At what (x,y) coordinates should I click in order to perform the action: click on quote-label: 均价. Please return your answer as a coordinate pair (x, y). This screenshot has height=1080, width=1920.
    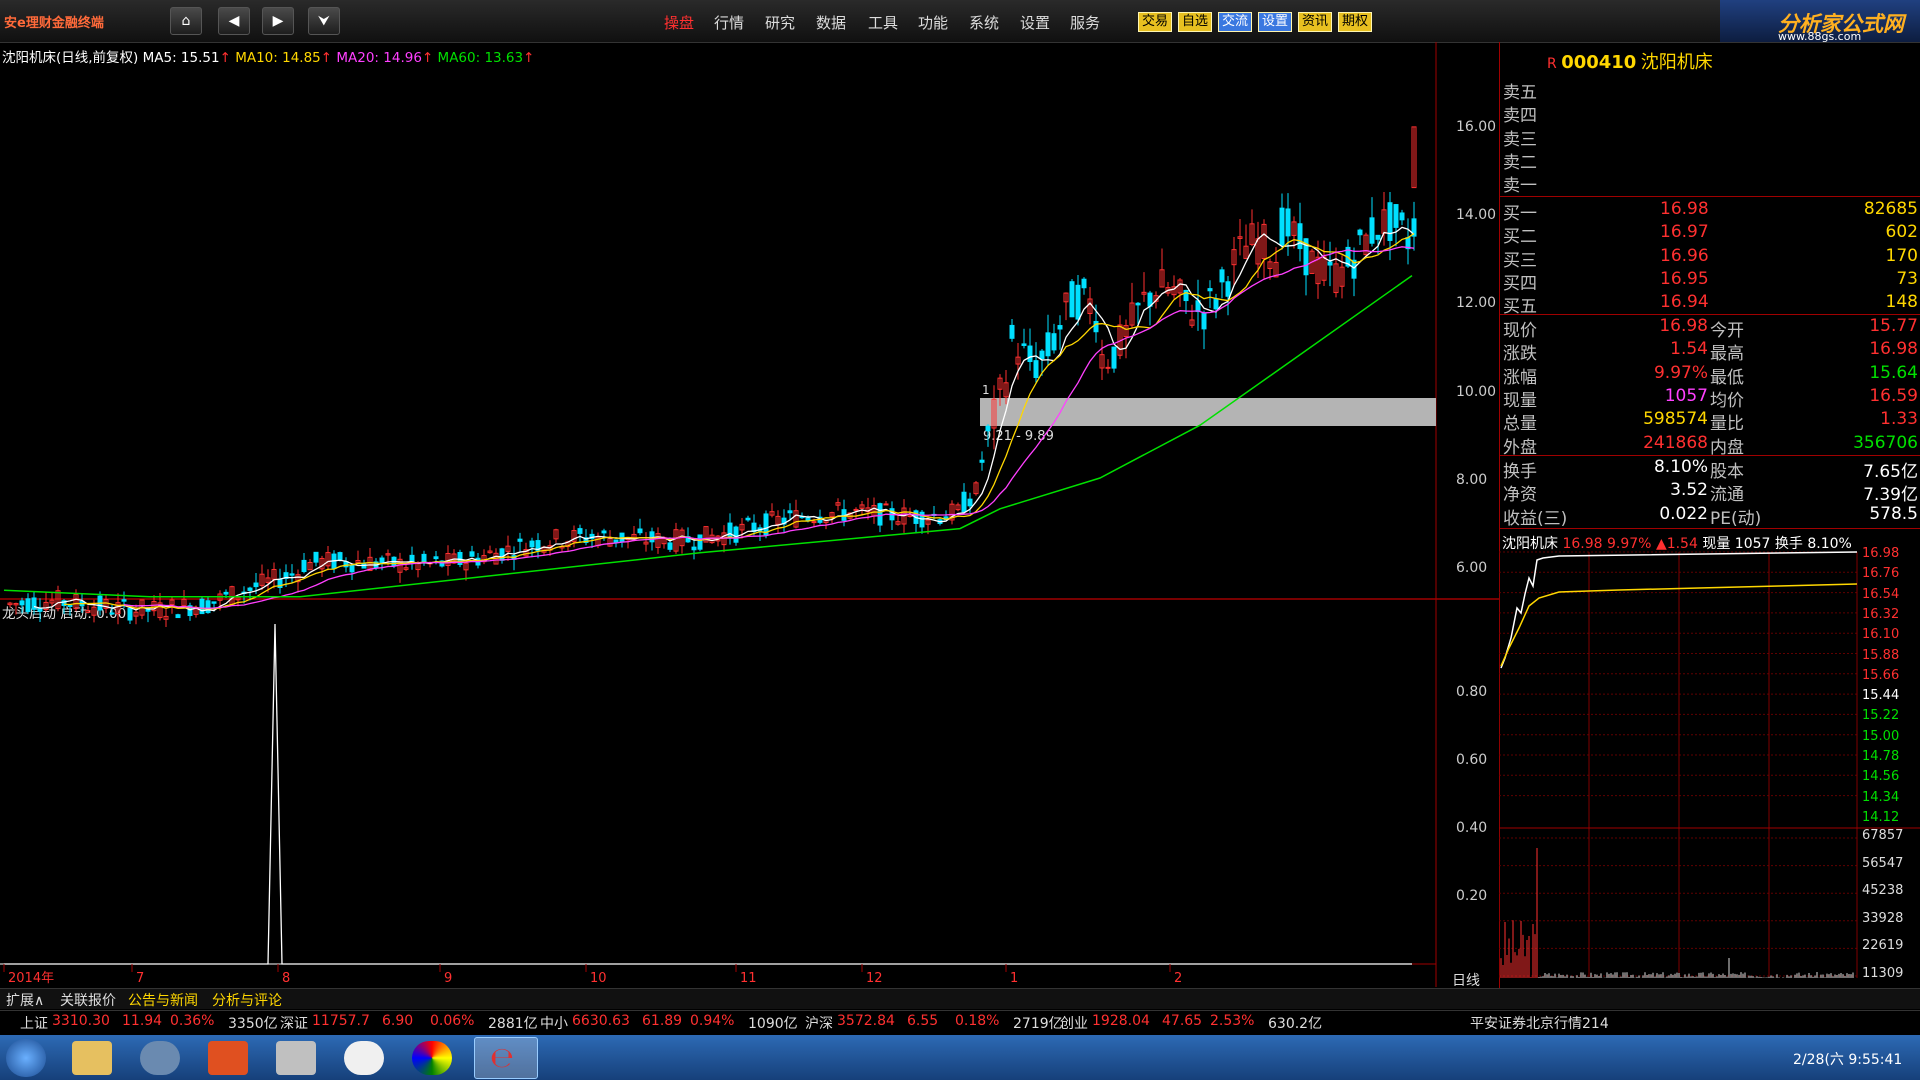
    Looking at the image, I should click on (1727, 400).